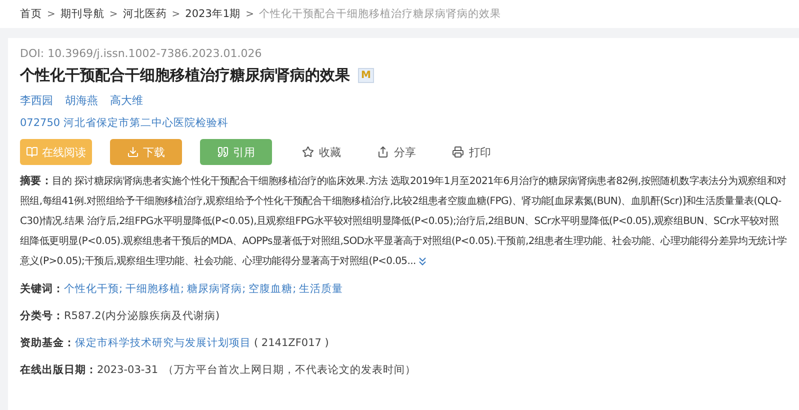 Image resolution: width=799 pixels, height=410 pixels. What do you see at coordinates (82, 14) in the screenshot?
I see `breadcrumb-link: 期刊导航` at bounding box center [82, 14].